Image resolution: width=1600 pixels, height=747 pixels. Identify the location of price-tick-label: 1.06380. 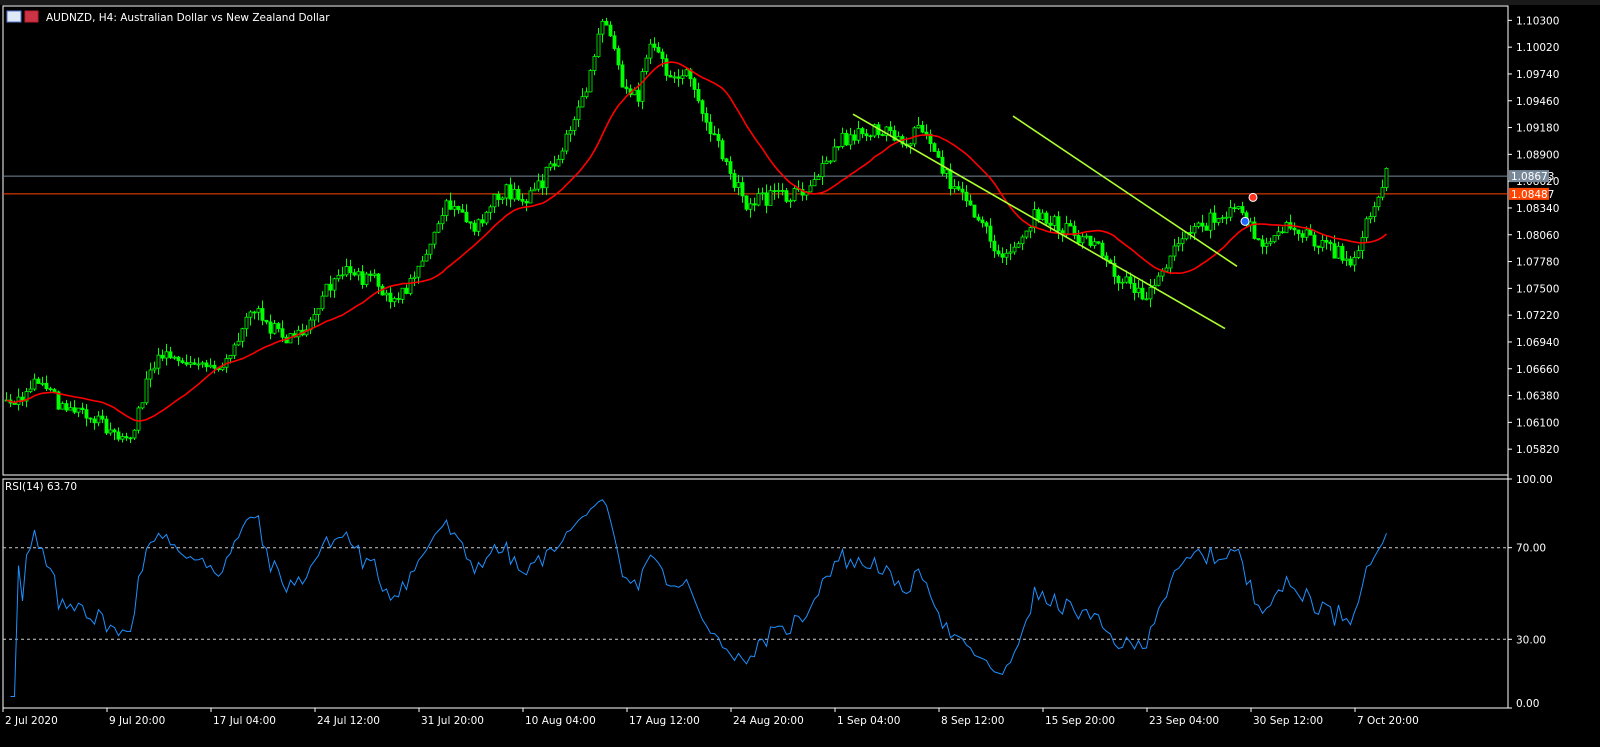
(1537, 397).